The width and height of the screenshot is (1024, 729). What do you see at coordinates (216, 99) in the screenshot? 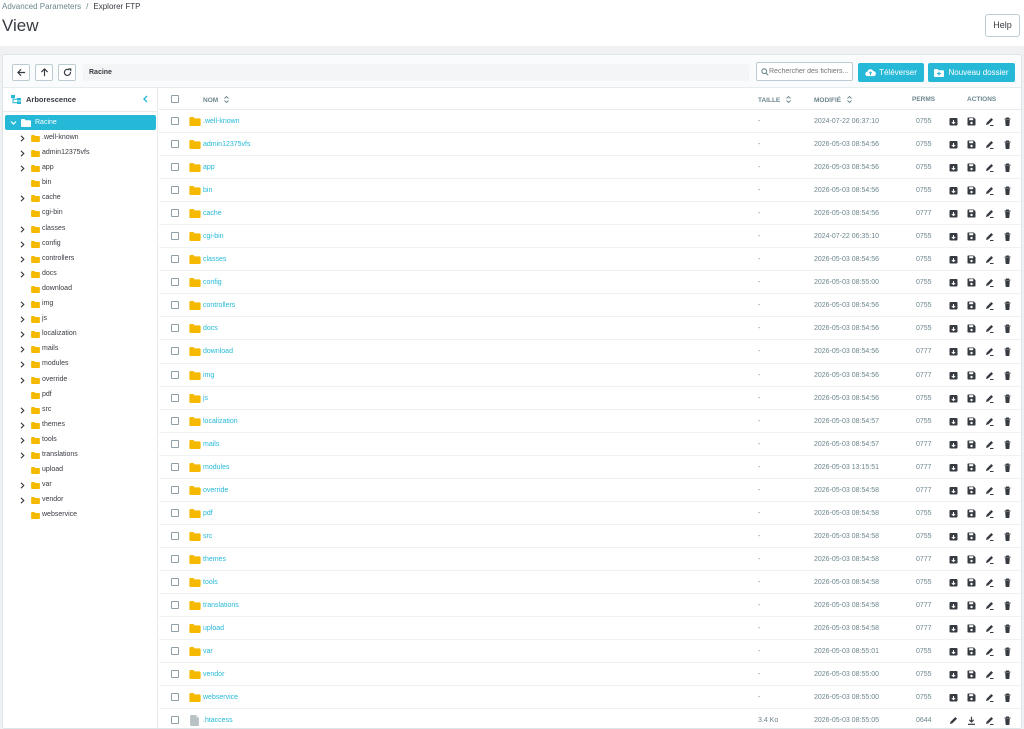
I see `header-name: NOM` at bounding box center [216, 99].